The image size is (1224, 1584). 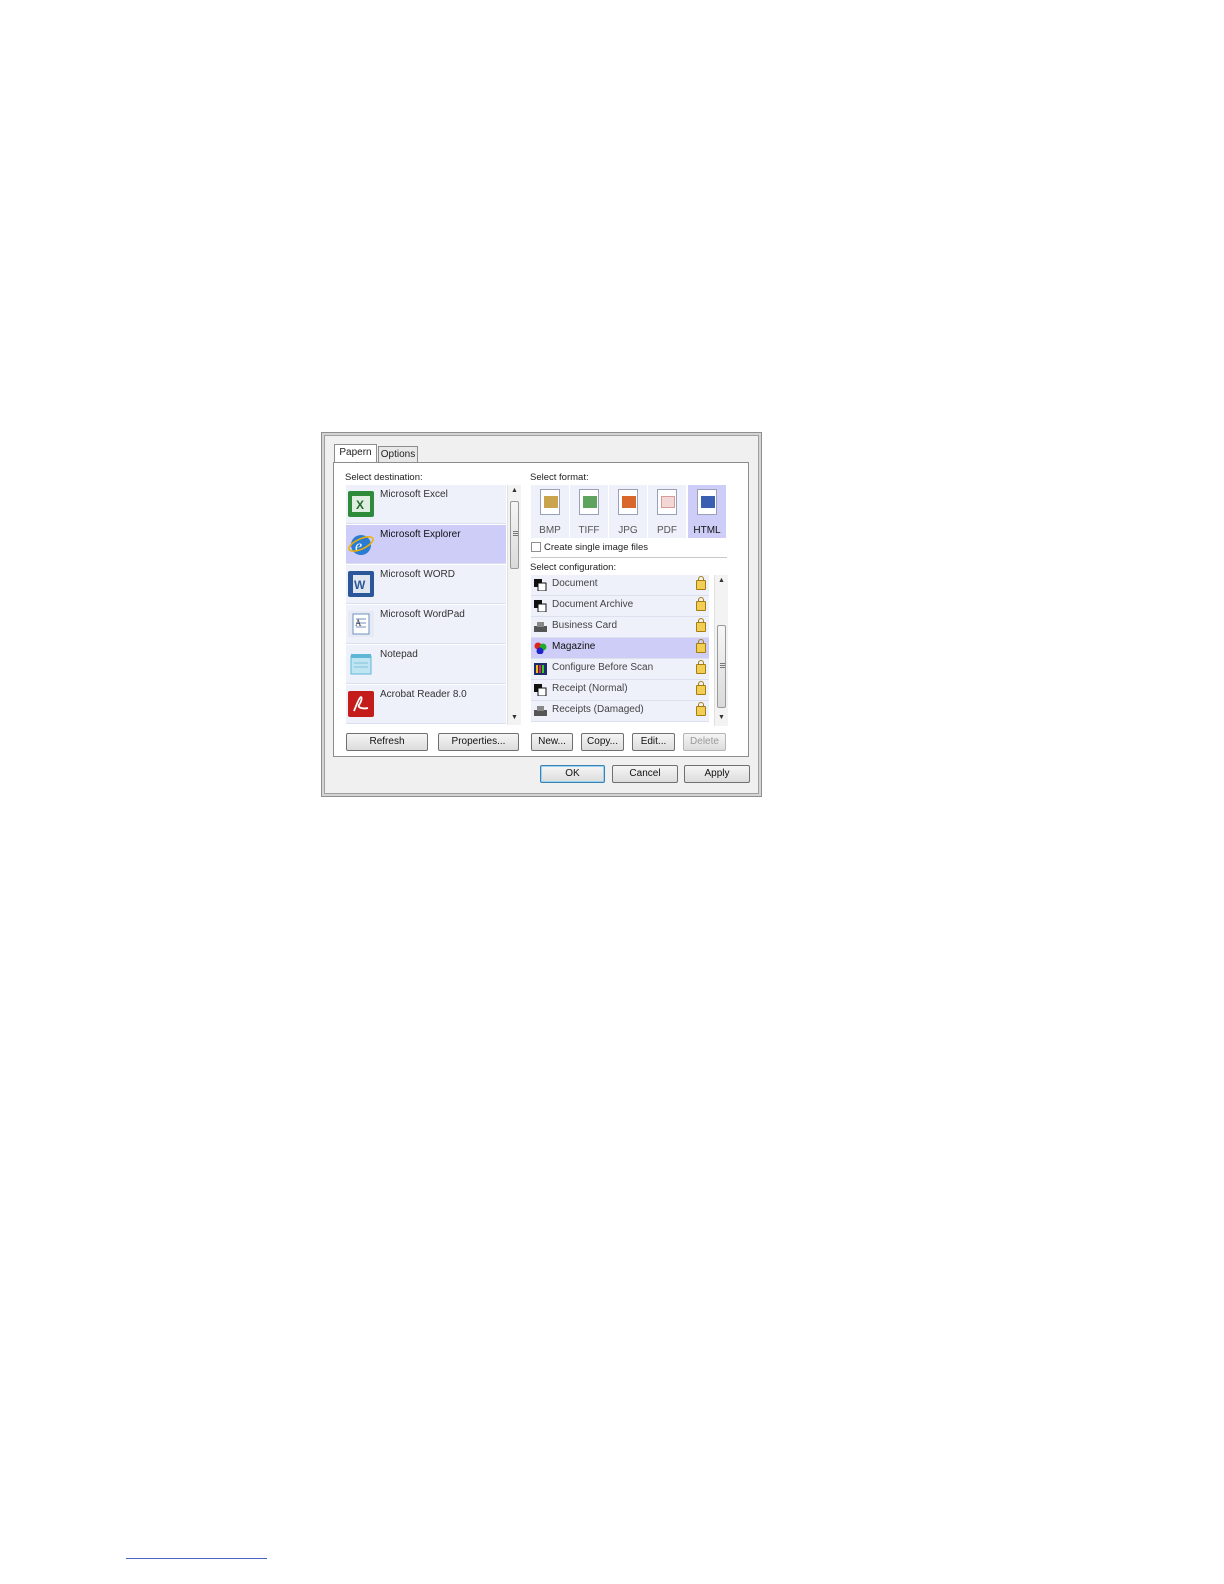 What do you see at coordinates (585, 625) in the screenshot?
I see `configuration-item-label: Business Card` at bounding box center [585, 625].